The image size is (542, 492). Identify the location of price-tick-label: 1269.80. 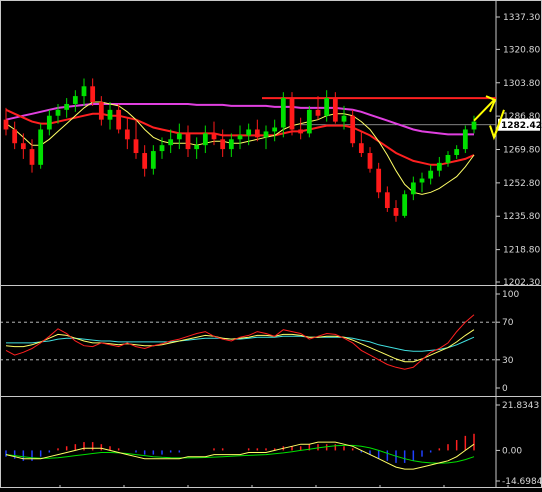
(521, 151).